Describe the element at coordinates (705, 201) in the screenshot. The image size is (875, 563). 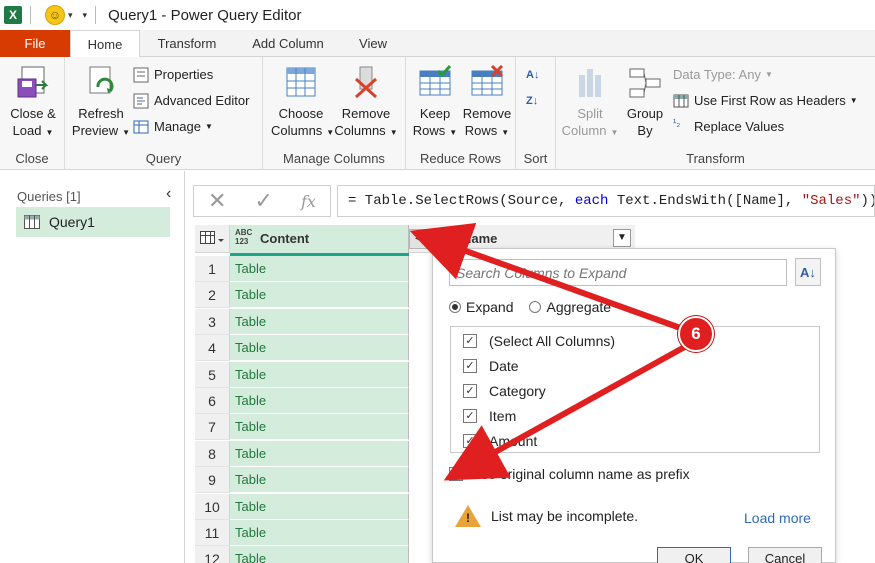
I see `formula-middle: Text.EndsWith([Name],` at that location.